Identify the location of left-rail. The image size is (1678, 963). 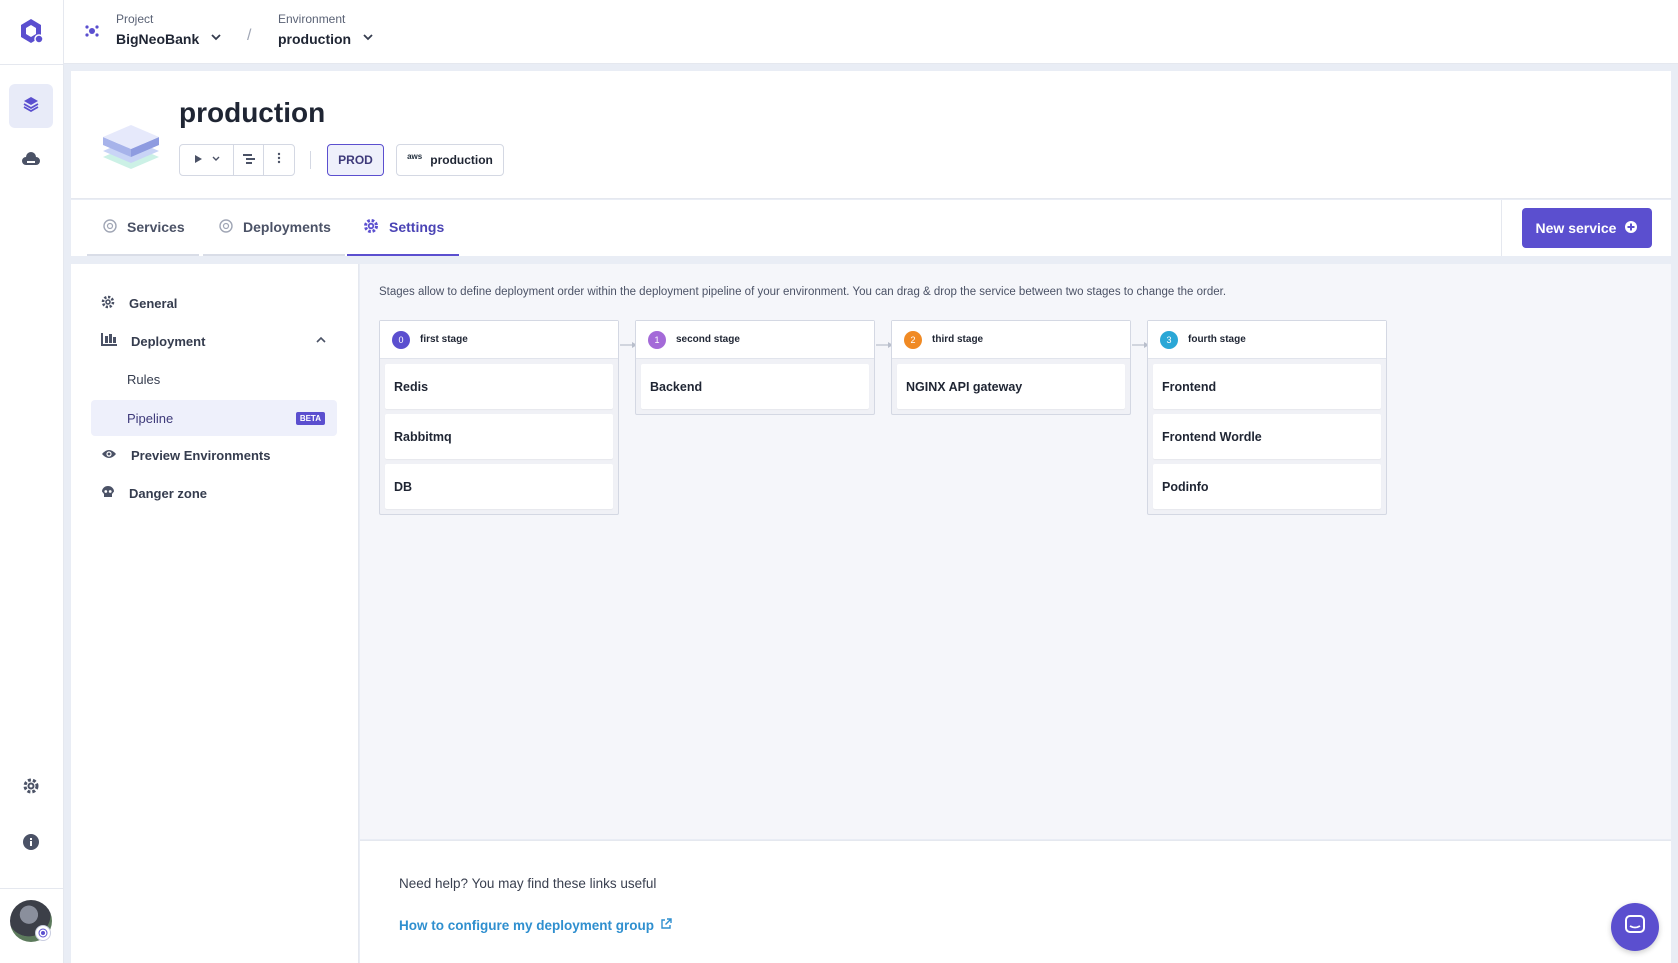
(32, 481).